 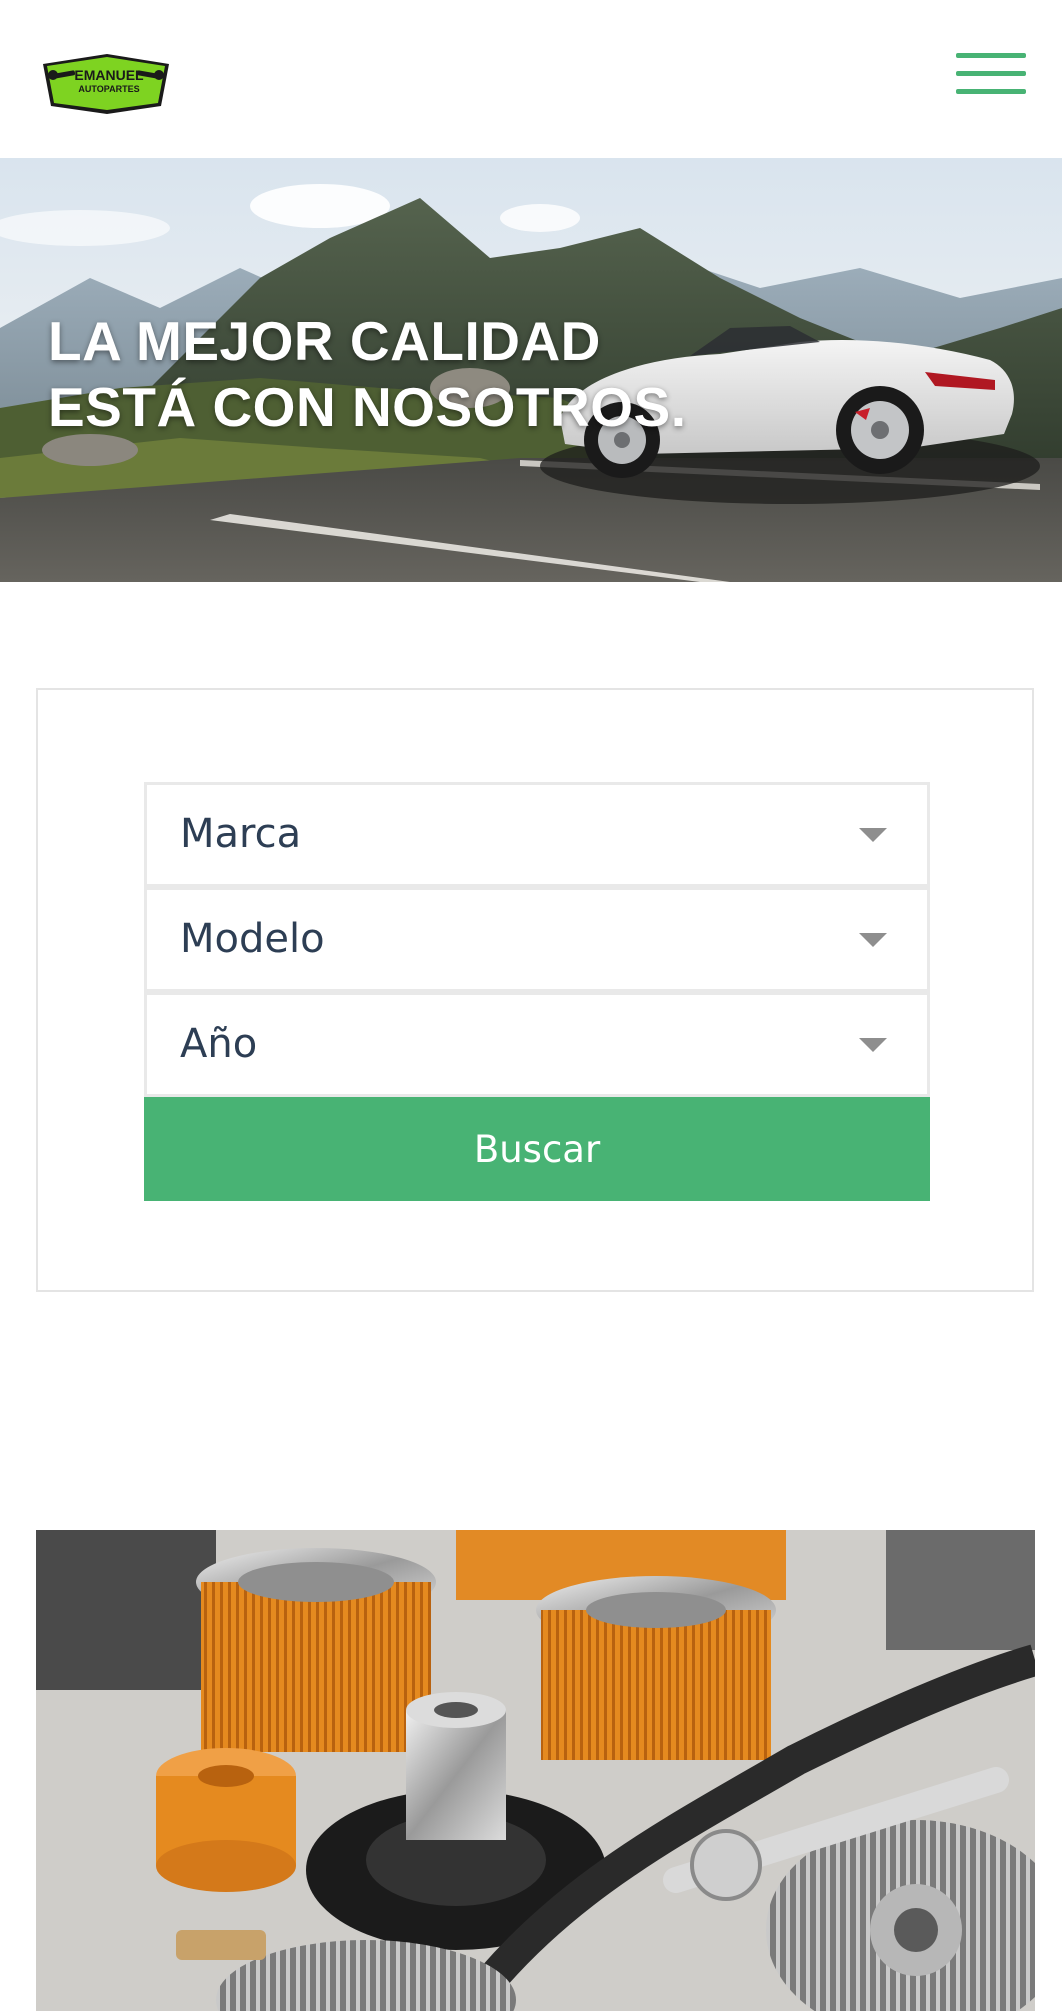 What do you see at coordinates (109, 75) in the screenshot?
I see `logo-line1: EMANUEL` at bounding box center [109, 75].